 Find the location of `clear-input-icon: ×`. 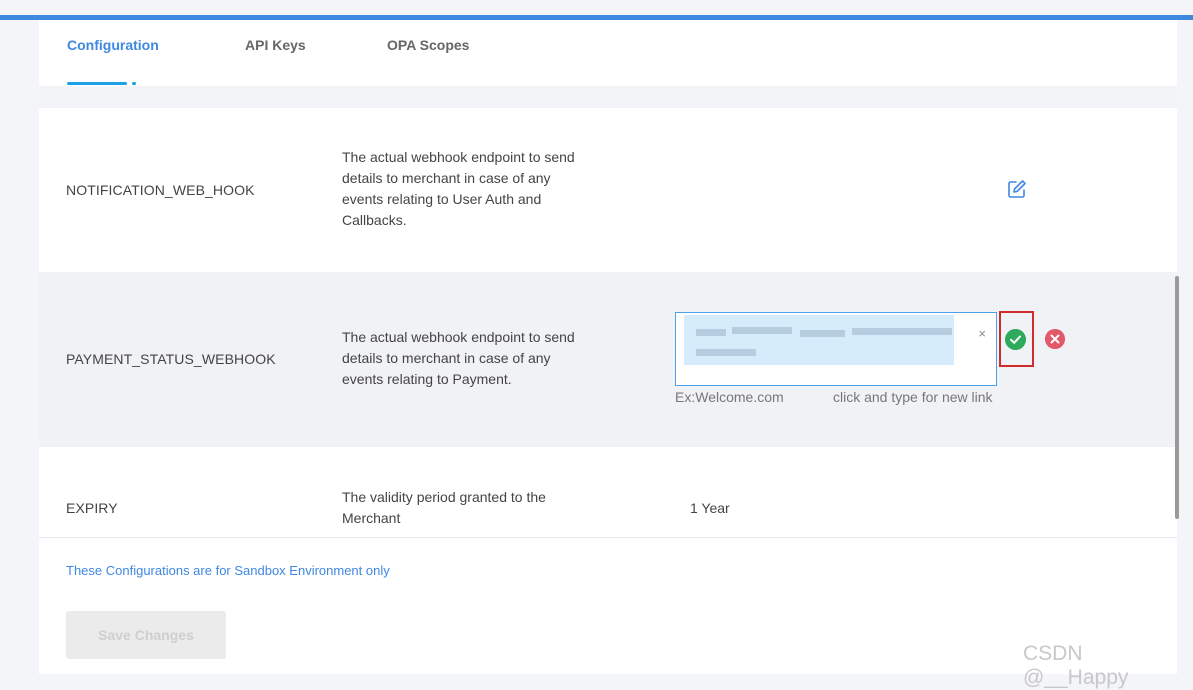

clear-input-icon: × is located at coordinates (982, 333).